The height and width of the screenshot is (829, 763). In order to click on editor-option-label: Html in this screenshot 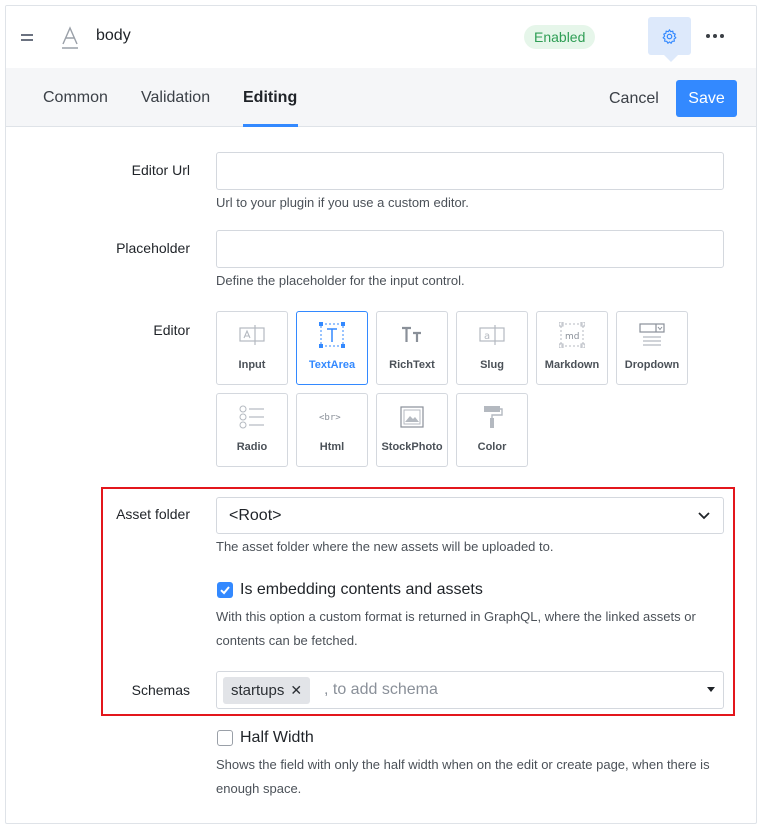, I will do `click(332, 447)`.